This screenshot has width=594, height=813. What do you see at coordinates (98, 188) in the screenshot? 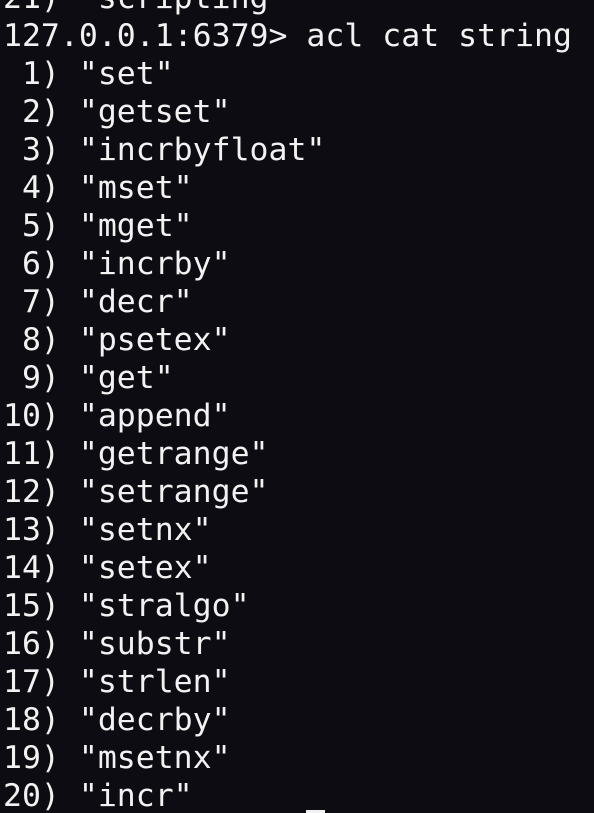
I see `result-line: 4) "mset"` at bounding box center [98, 188].